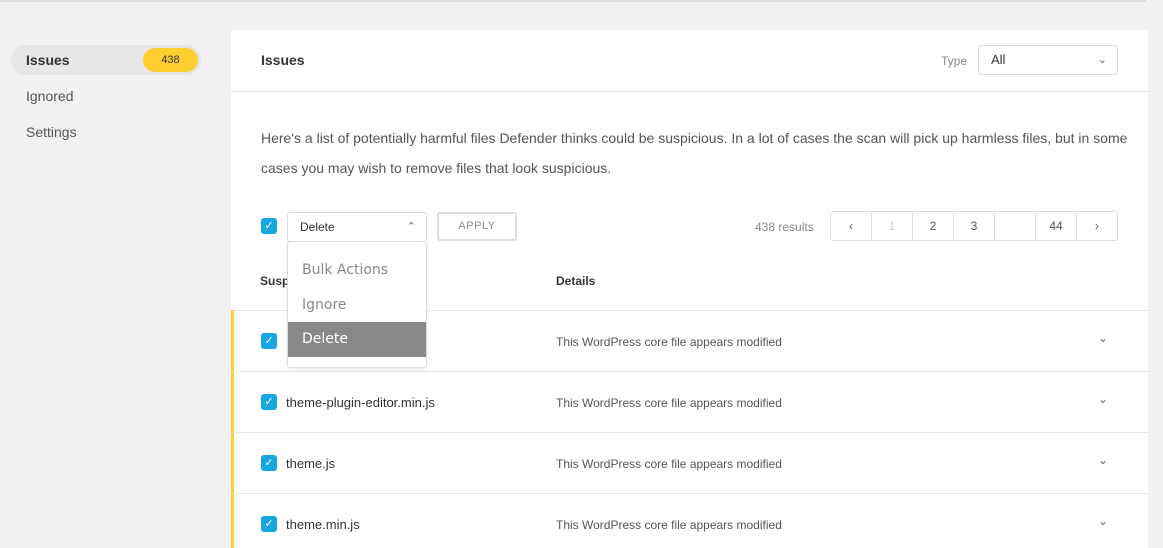  I want to click on issues-count-badge: 438, so click(170, 60).